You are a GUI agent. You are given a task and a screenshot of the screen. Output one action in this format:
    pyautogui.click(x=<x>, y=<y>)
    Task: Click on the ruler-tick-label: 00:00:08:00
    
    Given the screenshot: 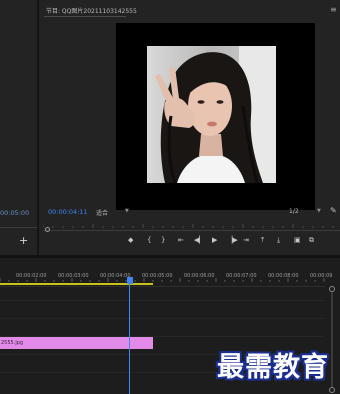 What is the action you would take?
    pyautogui.click(x=283, y=276)
    